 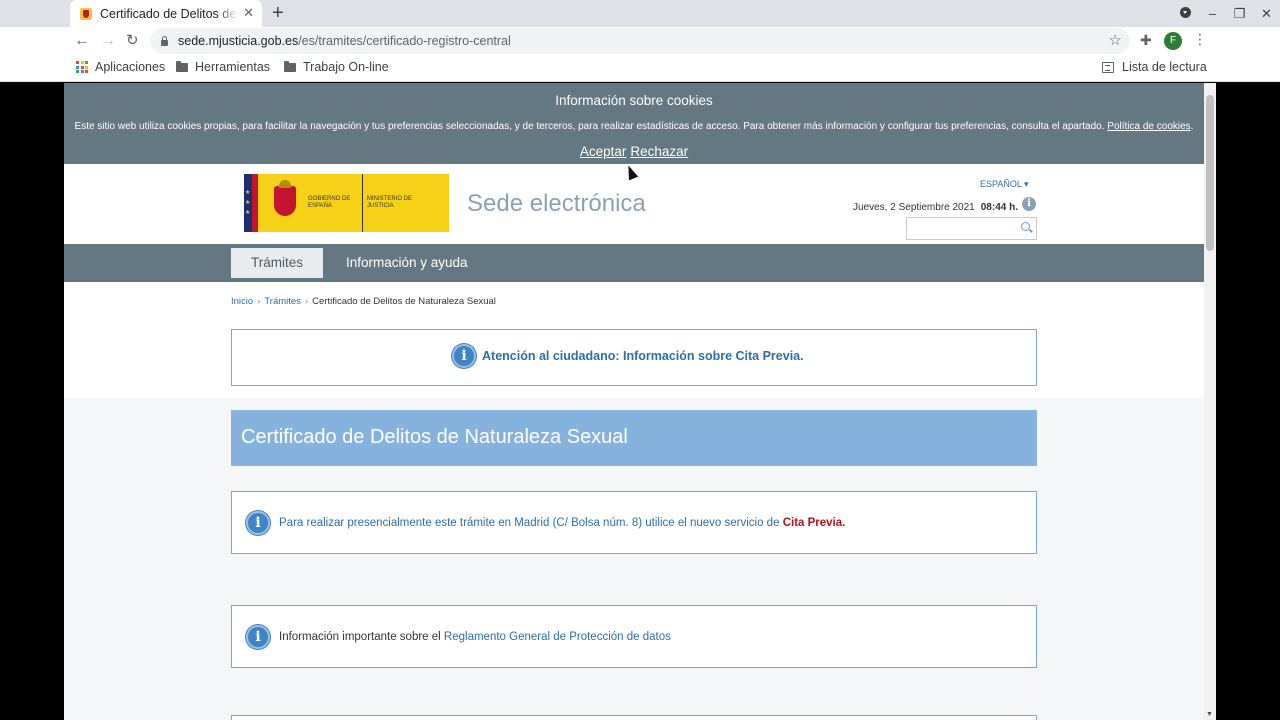 What do you see at coordinates (1148, 126) in the screenshot?
I see `cookie-policy-link: Política de cookies` at bounding box center [1148, 126].